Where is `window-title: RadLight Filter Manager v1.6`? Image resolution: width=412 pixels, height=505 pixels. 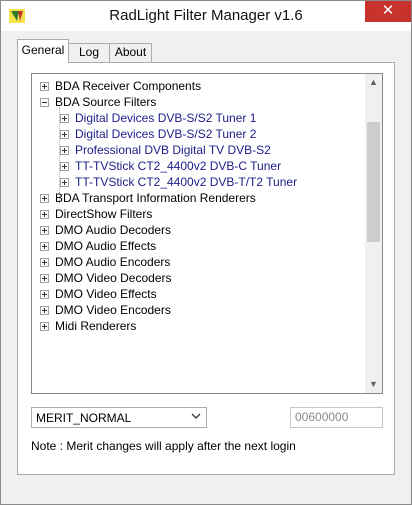
window-title: RadLight Filter Manager v1.6 is located at coordinates (206, 15).